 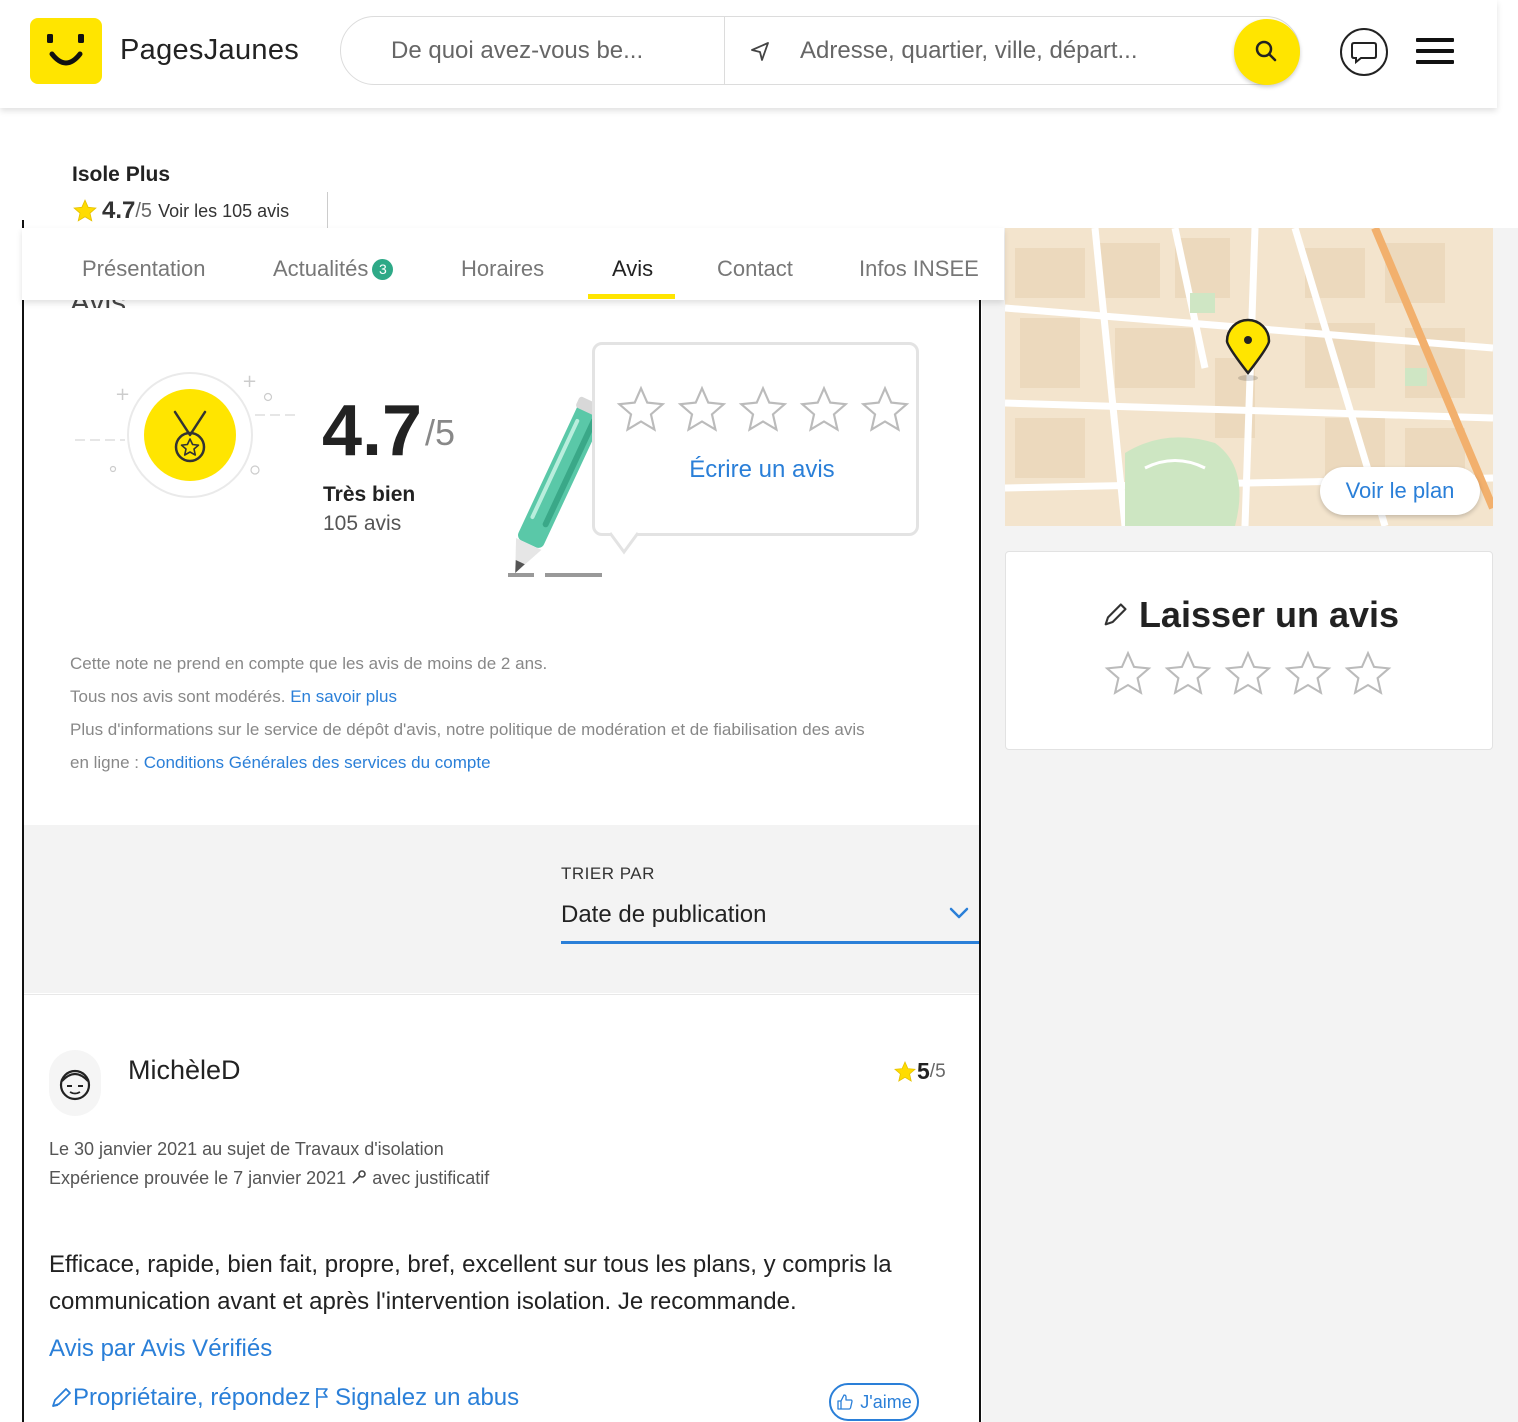 I want to click on tab-actualites-label: Actualités, so click(x=321, y=268).